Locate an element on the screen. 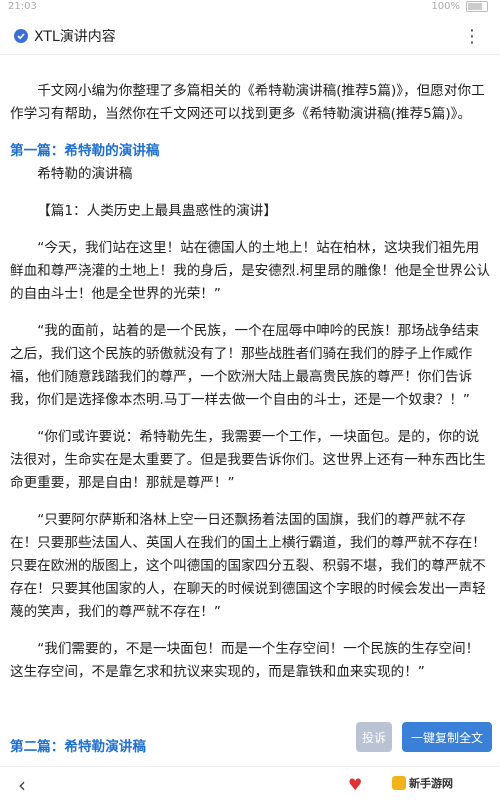 The height and width of the screenshot is (801, 500). section-subtitle: 希特勒的演讲稿 is located at coordinates (85, 174).